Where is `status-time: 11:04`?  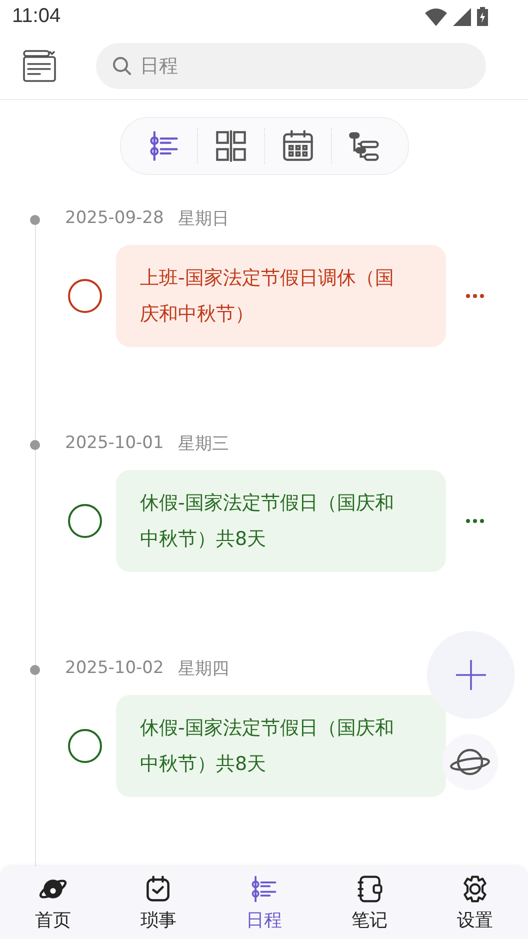
status-time: 11:04 is located at coordinates (36, 16).